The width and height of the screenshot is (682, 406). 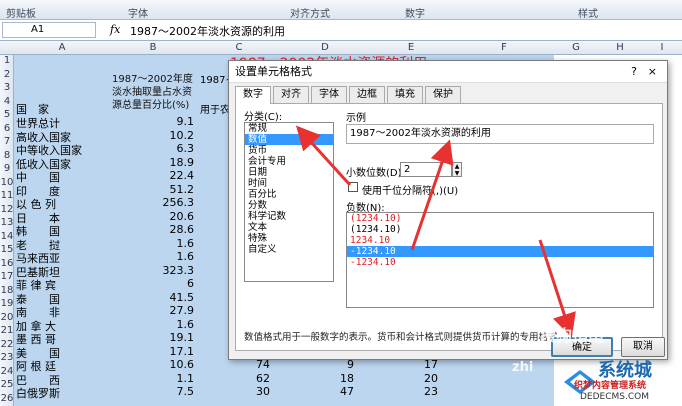 I want to click on row-header: 25, so click(x=7, y=384).